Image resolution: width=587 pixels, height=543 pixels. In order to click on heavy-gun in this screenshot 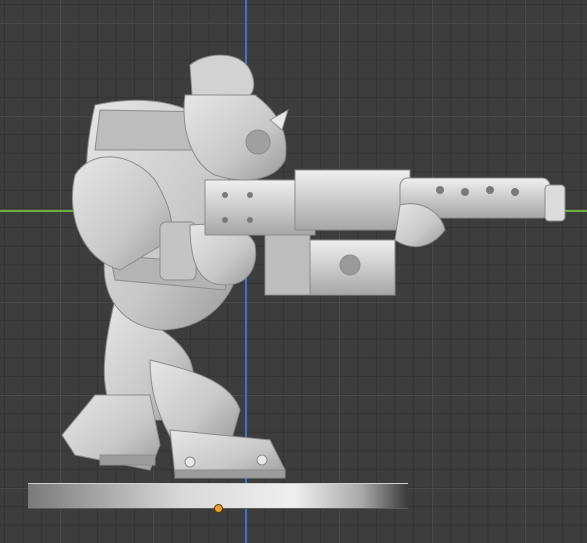, I will do `click(385, 232)`.